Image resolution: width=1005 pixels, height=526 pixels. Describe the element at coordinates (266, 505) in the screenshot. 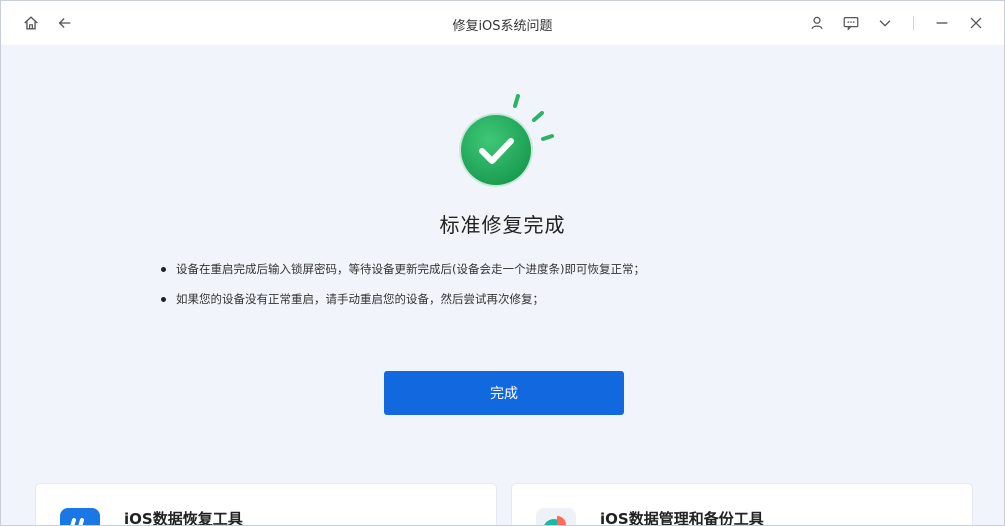

I see `promo-card-data-recovery: iOS数据恢复工具` at that location.